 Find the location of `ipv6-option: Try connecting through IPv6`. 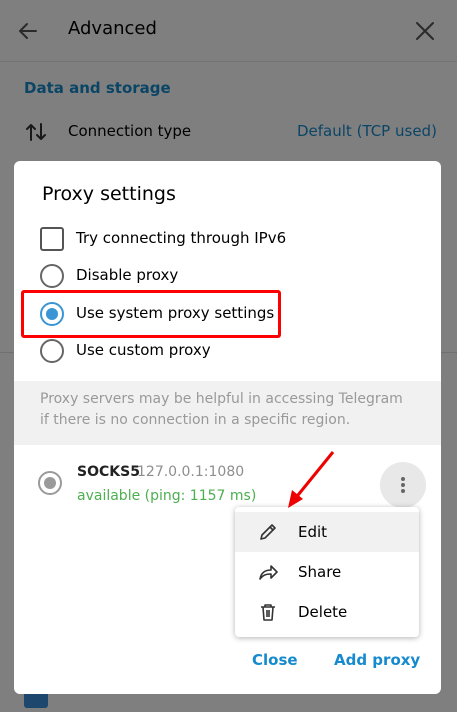

ipv6-option: Try connecting through IPv6 is located at coordinates (220, 239).